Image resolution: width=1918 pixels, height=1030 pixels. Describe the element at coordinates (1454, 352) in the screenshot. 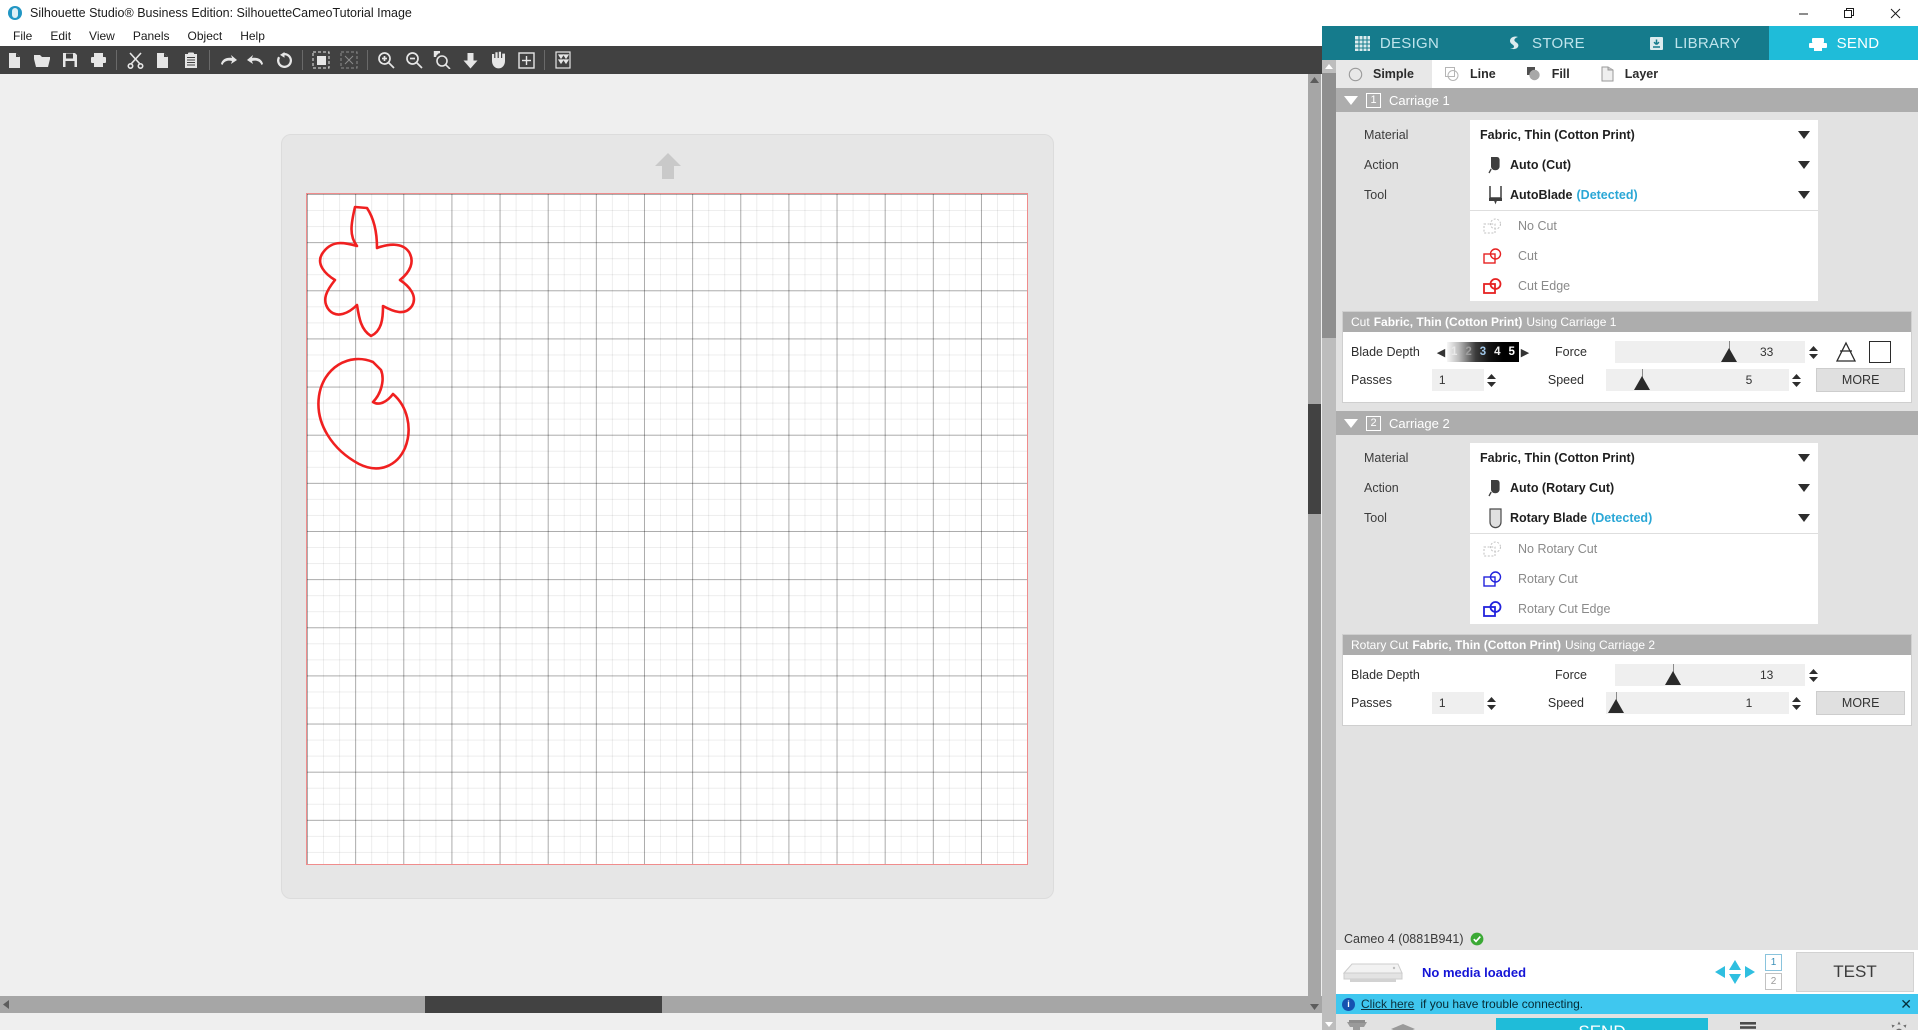

I see `depth-value-1: 1` at that location.